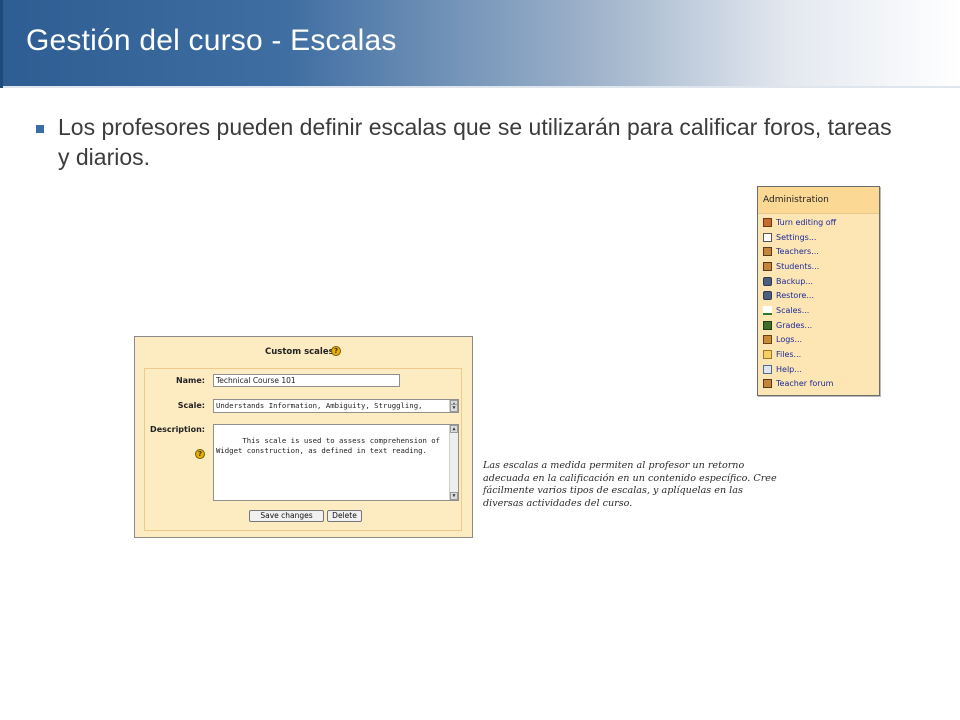 Image resolution: width=960 pixels, height=720 pixels. What do you see at coordinates (299, 352) in the screenshot?
I see `custom-scales-title: Custom scales` at bounding box center [299, 352].